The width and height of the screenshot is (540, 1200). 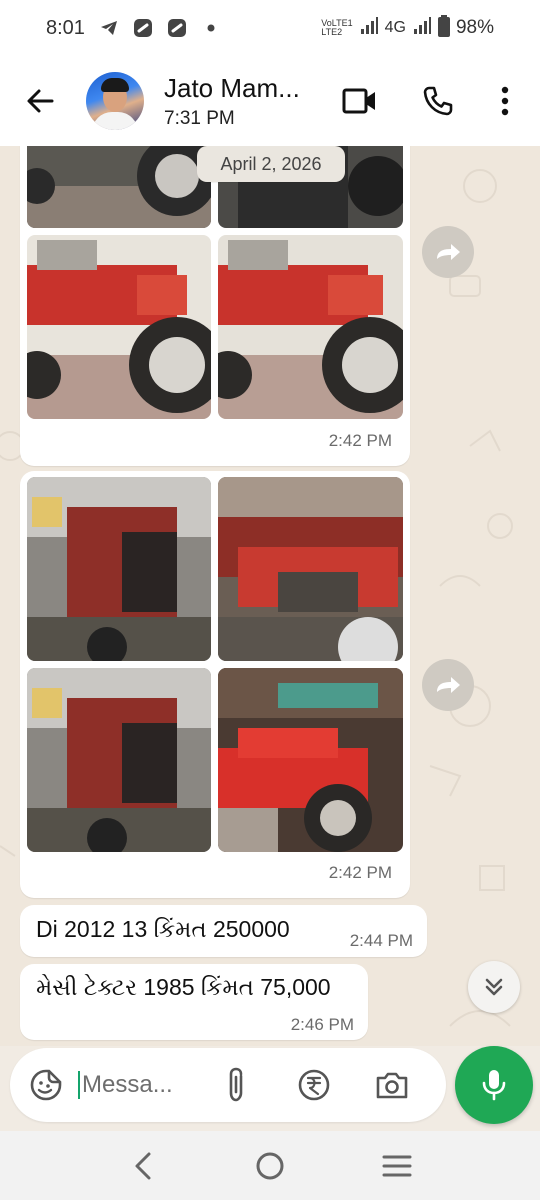 I want to click on attach-button, so click(x=236, y=1085).